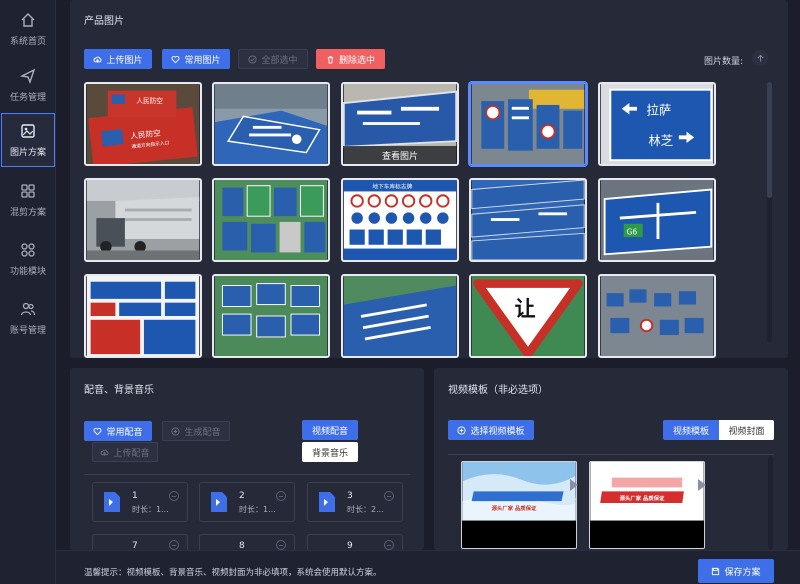  What do you see at coordinates (27, 152) in the screenshot?
I see `sidebar-item-label: 图片方案` at bounding box center [27, 152].